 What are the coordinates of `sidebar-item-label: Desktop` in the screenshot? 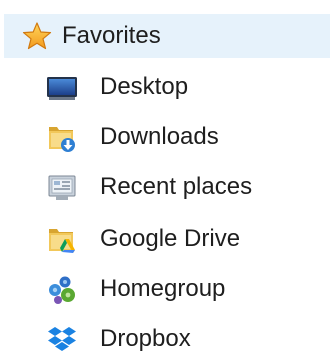 It's located at (144, 86).